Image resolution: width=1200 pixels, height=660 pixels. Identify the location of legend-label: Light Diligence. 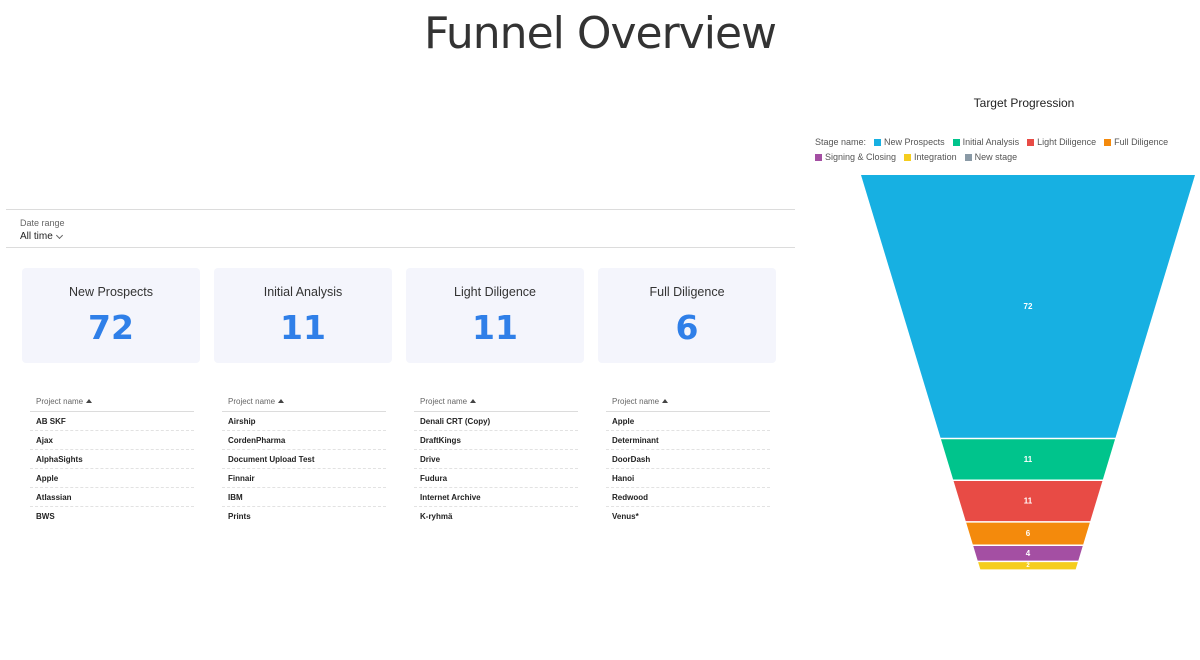
(1067, 142).